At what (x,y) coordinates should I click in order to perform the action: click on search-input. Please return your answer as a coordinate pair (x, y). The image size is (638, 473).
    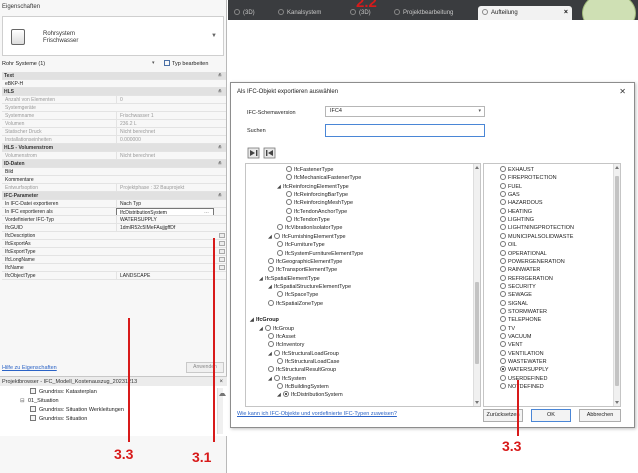
    Looking at the image, I should click on (405, 130).